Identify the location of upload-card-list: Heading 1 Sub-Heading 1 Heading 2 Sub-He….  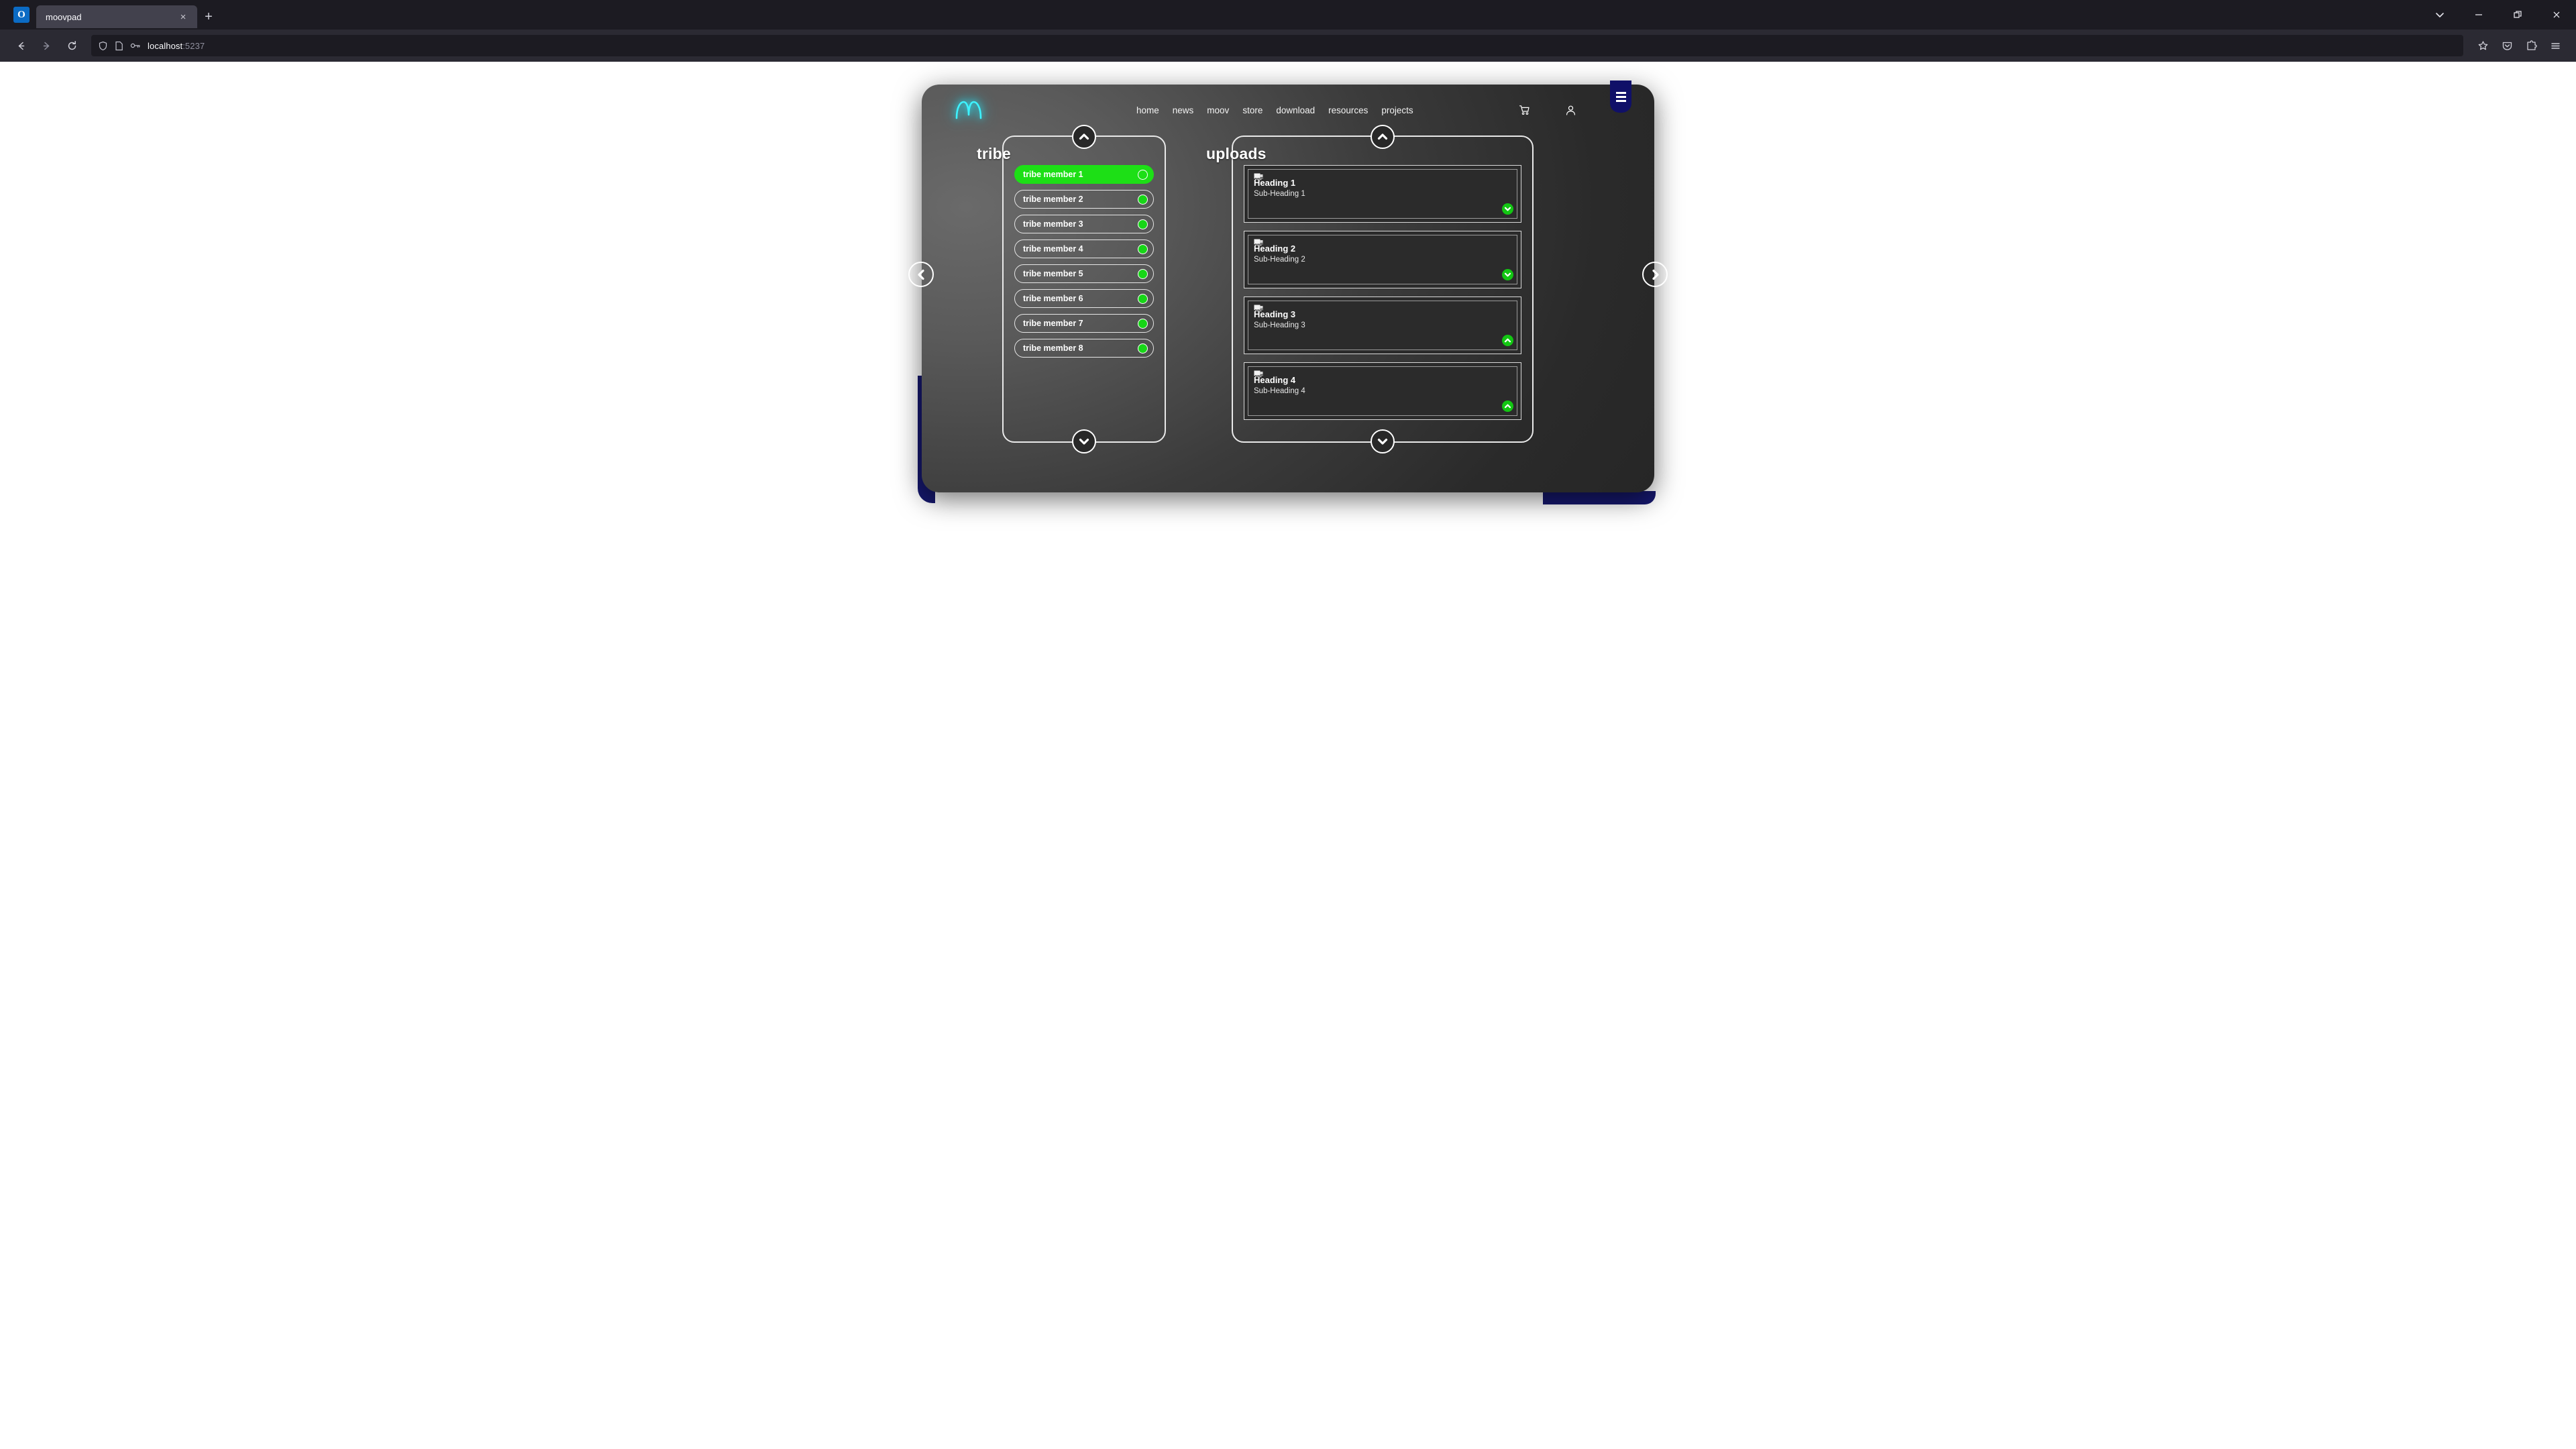
(1382, 292).